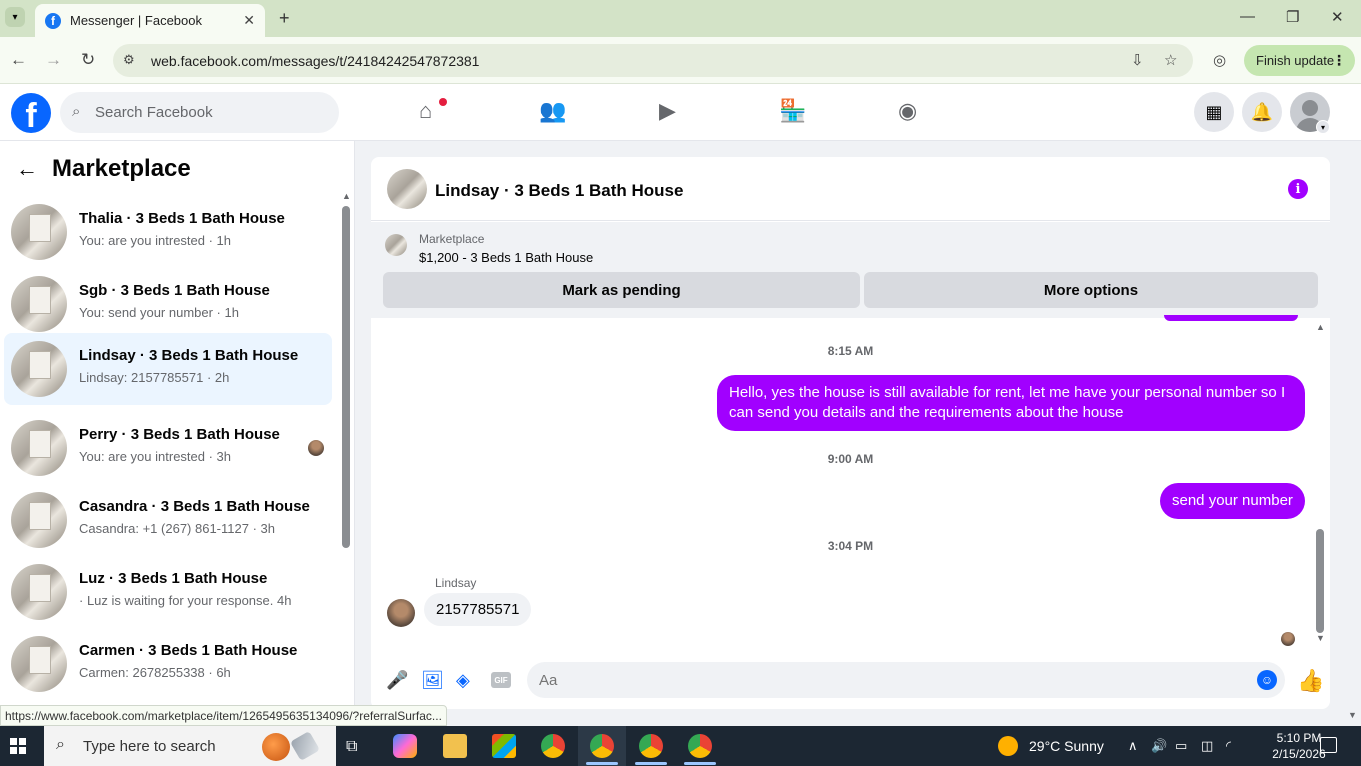 The width and height of the screenshot is (1361, 766). I want to click on conversation-name: Lindsay · 3 Beds 1 Bath House, so click(189, 355).